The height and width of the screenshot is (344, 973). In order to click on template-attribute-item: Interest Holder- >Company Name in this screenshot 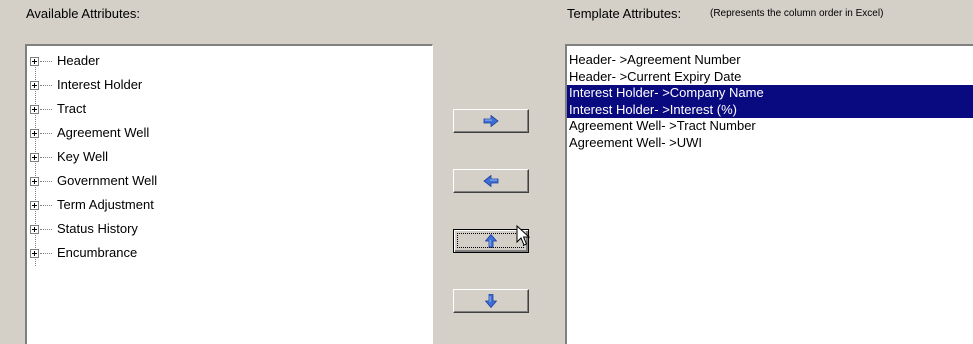, I will do `click(770, 93)`.